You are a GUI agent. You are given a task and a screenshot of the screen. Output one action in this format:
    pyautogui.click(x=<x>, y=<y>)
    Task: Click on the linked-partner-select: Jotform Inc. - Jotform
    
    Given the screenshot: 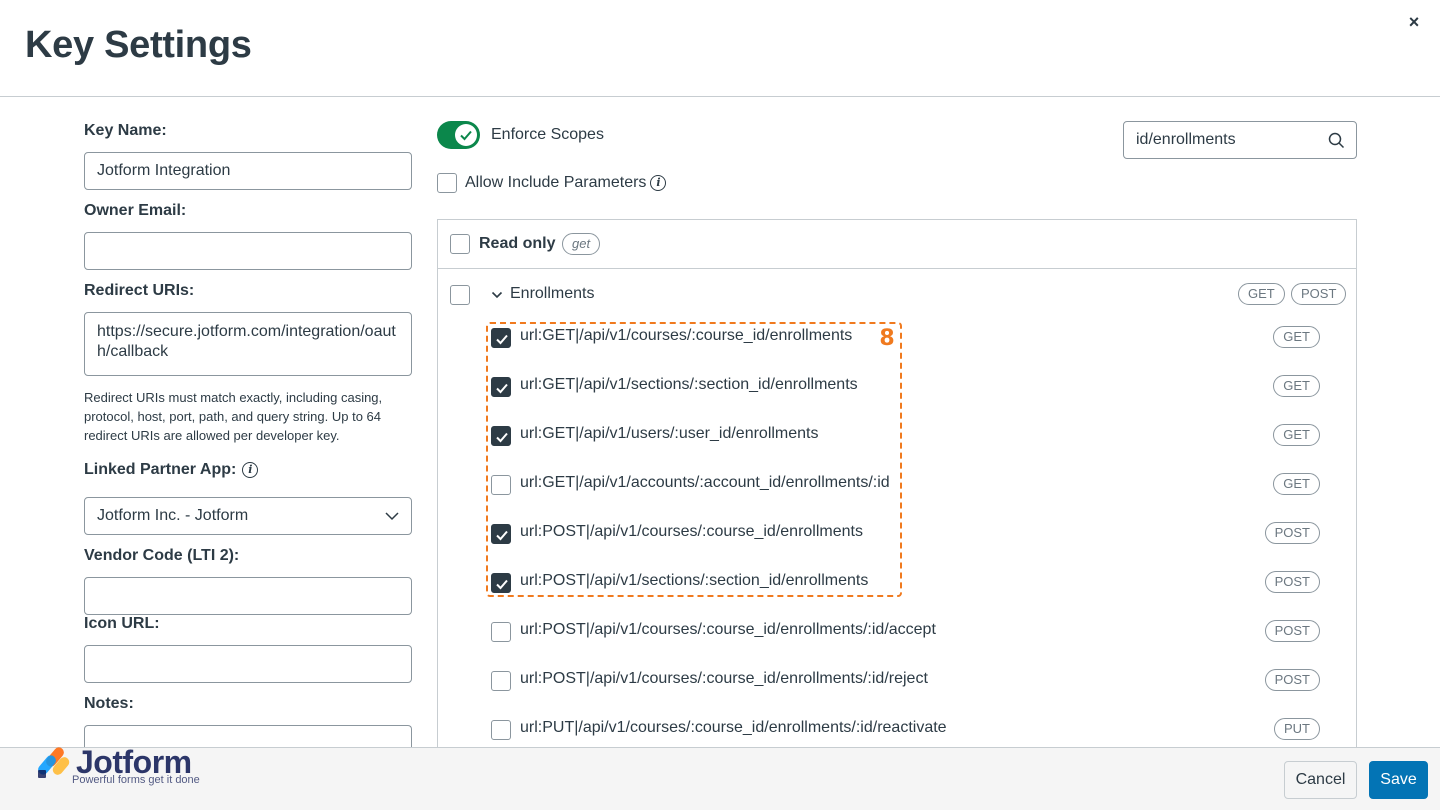 What is the action you would take?
    pyautogui.click(x=248, y=516)
    